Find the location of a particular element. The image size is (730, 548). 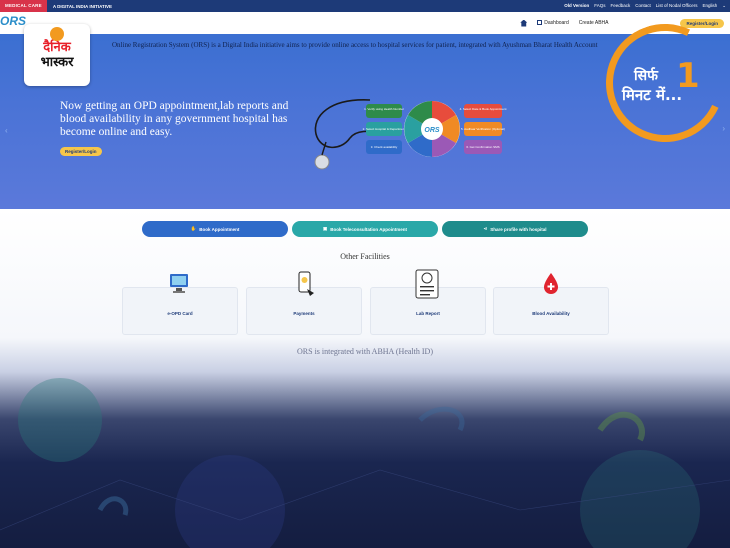

step-1-label: 1. Verify using Health Number is located at coordinates (384, 109).